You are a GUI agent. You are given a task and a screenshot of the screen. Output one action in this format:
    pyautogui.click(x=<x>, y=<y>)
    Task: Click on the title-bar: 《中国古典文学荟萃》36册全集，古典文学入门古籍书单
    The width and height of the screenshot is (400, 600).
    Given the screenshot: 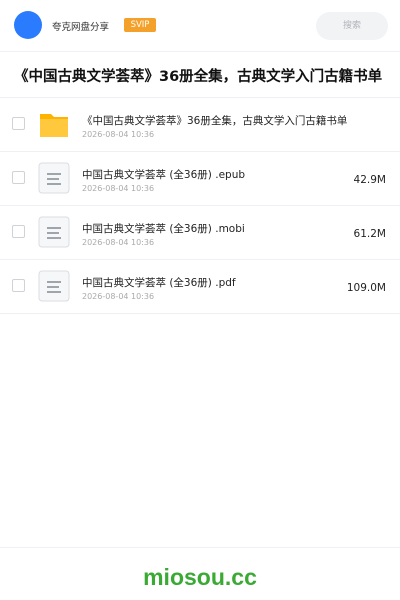 What is the action you would take?
    pyautogui.click(x=200, y=75)
    